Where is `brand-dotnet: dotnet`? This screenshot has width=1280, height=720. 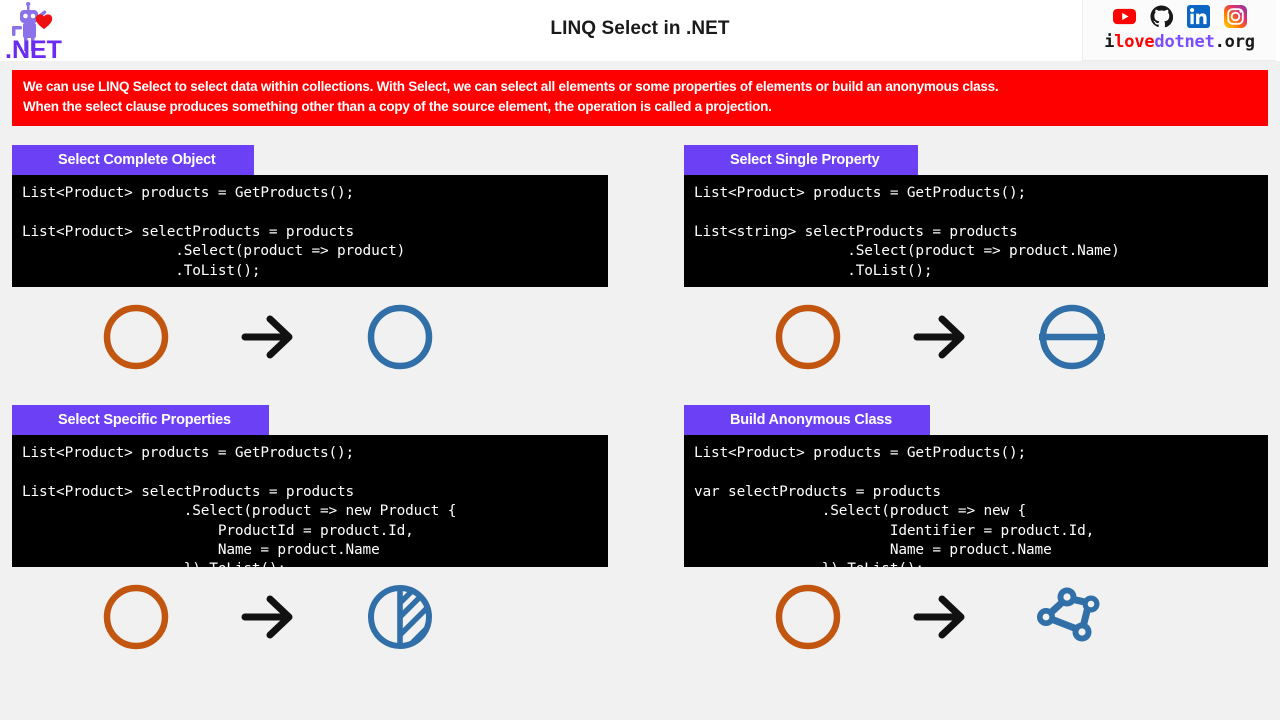 brand-dotnet: dotnet is located at coordinates (1184, 42).